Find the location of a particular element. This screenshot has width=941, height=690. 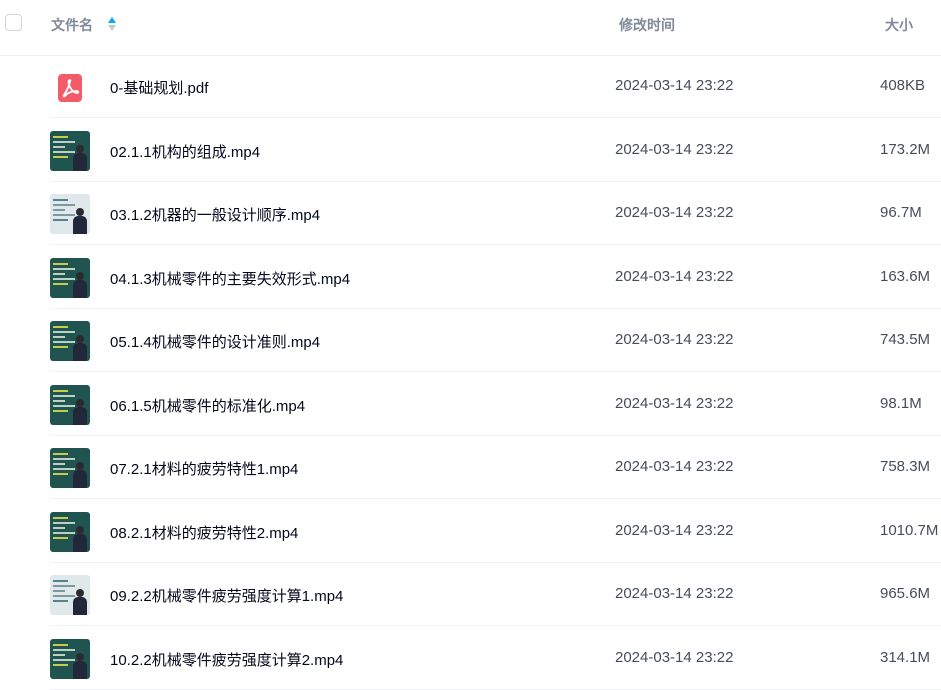

file-size: 965.6M is located at coordinates (905, 593).